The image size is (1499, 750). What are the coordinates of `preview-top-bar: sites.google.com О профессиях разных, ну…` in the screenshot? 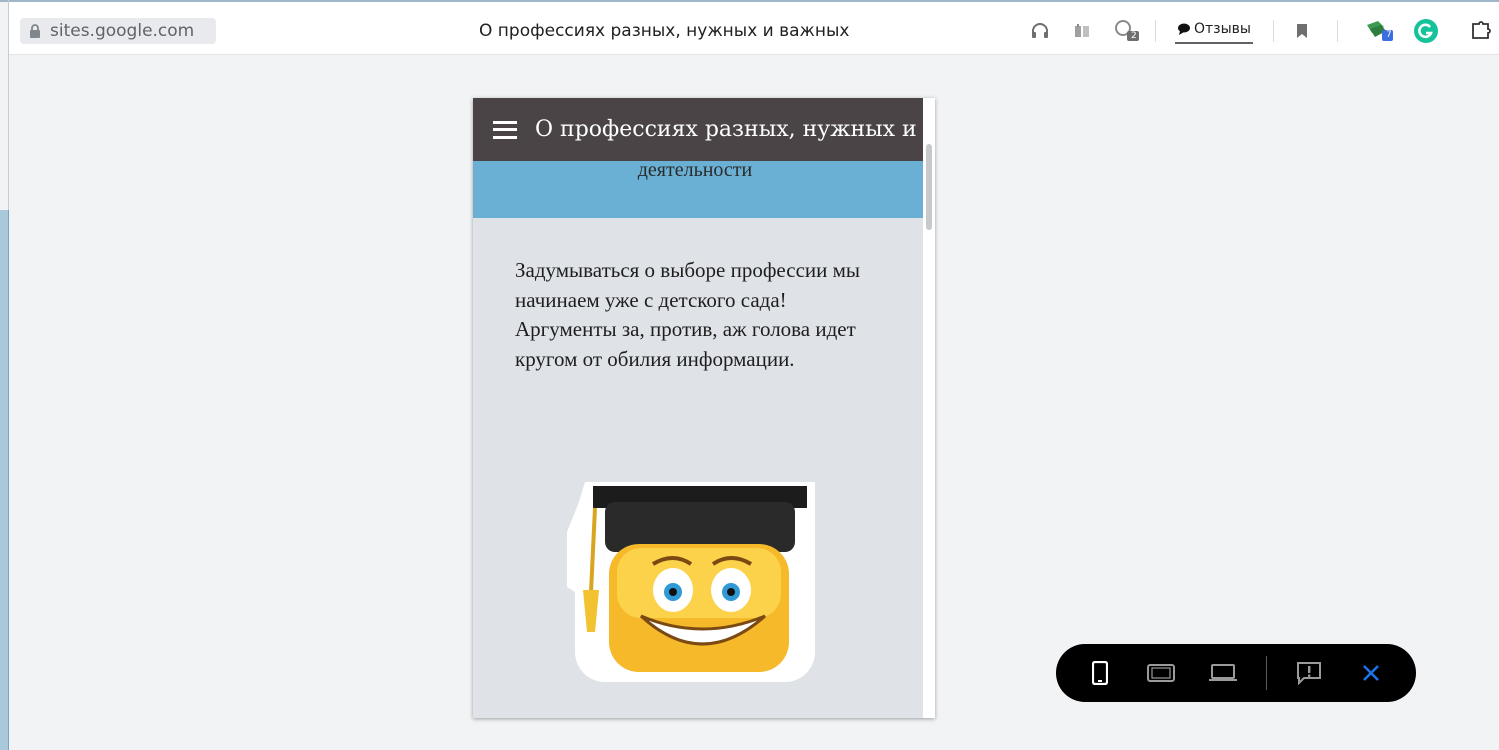 It's located at (754, 28).